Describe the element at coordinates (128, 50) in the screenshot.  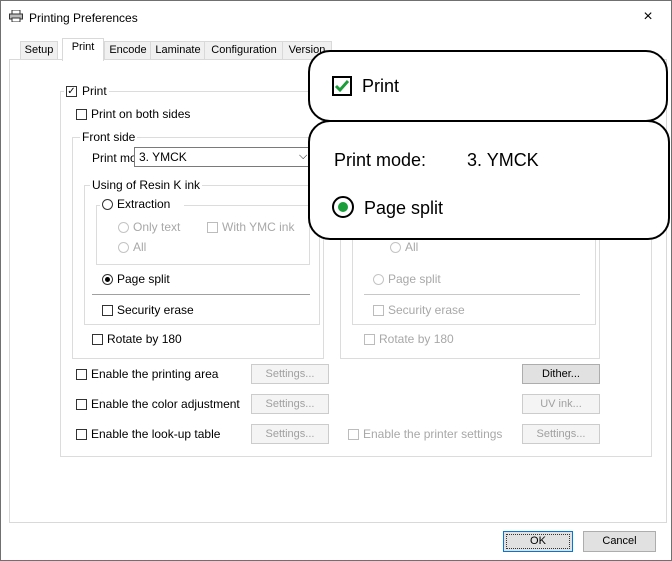
I see `tab-encode: Encode` at that location.